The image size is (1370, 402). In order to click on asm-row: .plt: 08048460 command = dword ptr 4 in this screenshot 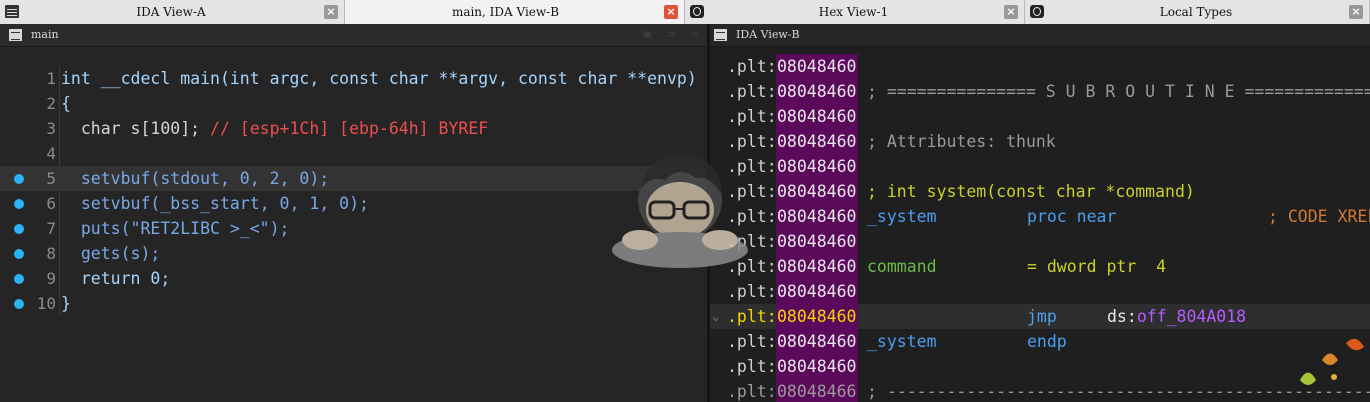, I will do `click(1040, 266)`.